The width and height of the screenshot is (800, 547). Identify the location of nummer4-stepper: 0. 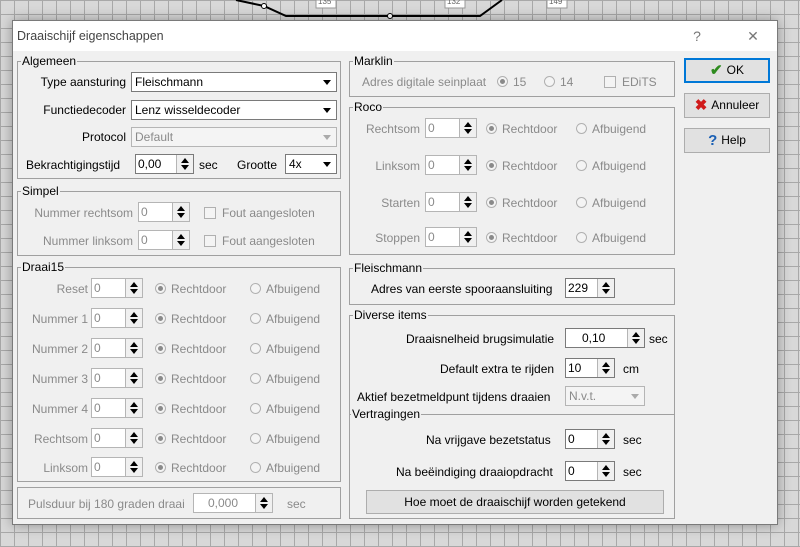
(117, 408).